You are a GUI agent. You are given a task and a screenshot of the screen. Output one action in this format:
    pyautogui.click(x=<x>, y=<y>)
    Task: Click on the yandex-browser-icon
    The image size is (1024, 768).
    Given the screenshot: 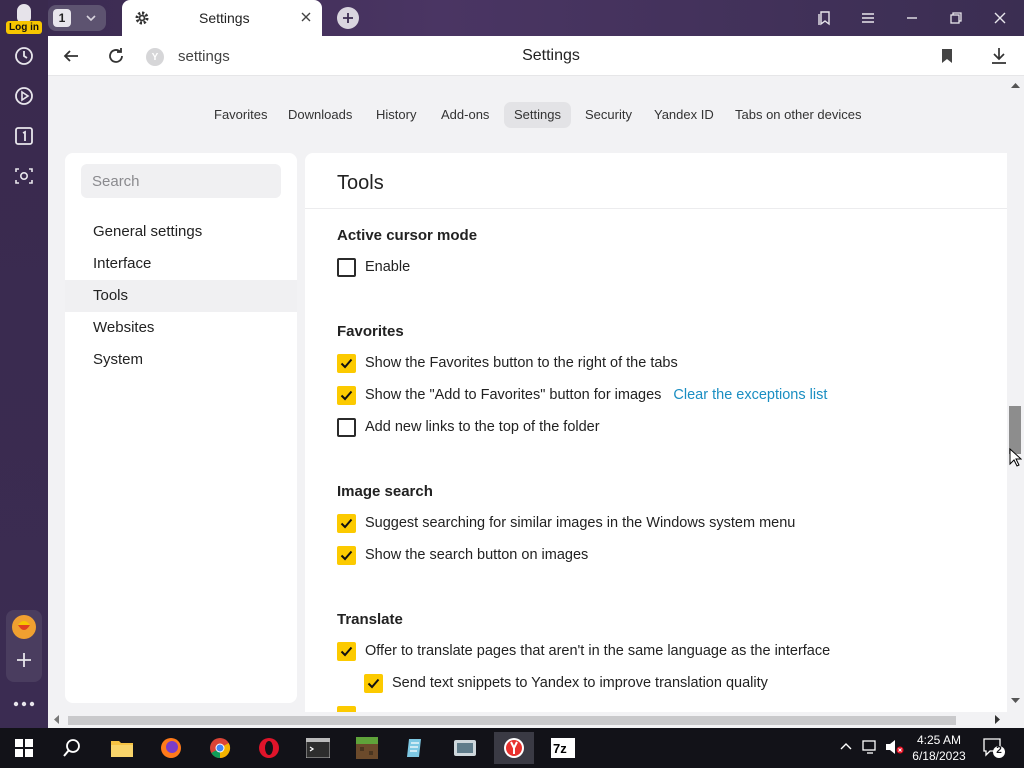 What is the action you would take?
    pyautogui.click(x=514, y=748)
    